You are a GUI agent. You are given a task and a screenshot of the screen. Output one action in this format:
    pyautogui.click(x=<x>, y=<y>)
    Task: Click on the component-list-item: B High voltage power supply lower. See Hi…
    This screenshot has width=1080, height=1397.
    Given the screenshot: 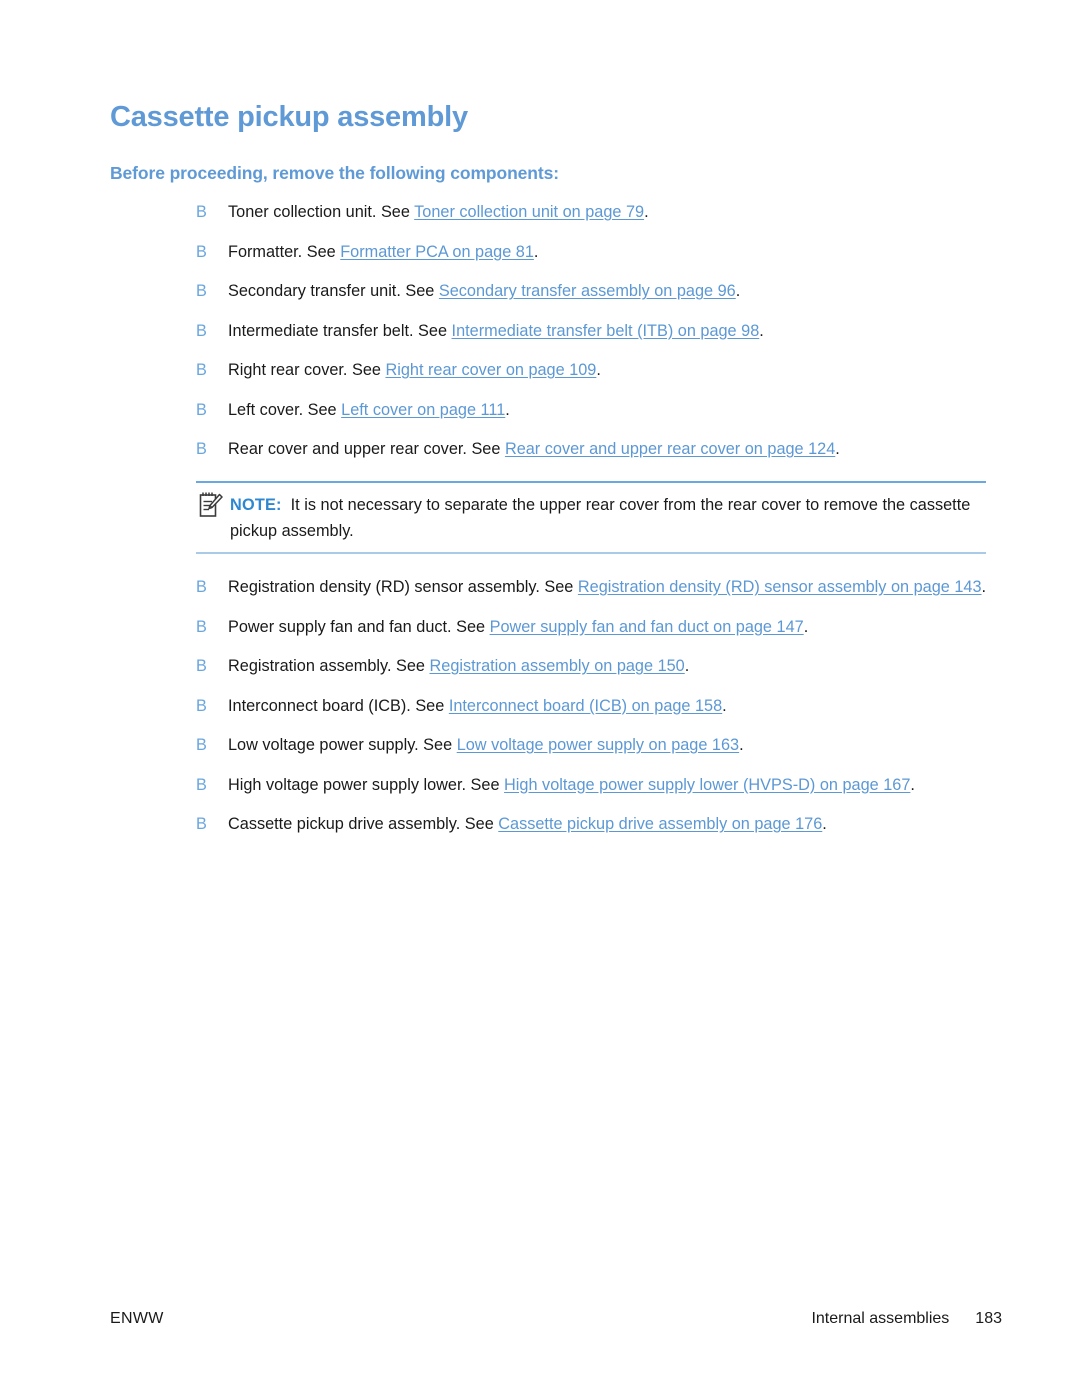 What is the action you would take?
    pyautogui.click(x=596, y=785)
    